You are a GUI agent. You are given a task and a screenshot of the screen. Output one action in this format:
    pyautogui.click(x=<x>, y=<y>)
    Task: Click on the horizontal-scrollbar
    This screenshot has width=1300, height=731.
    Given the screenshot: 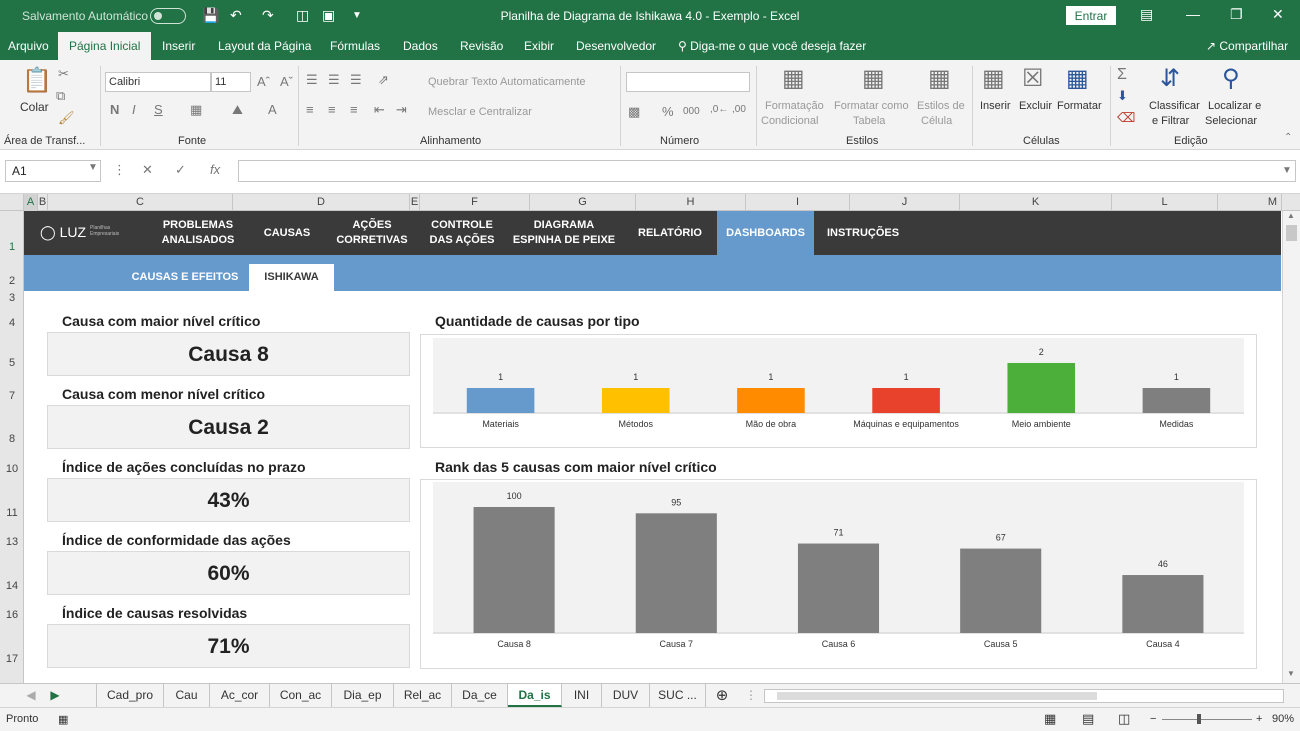 What is the action you would take?
    pyautogui.click(x=1024, y=696)
    